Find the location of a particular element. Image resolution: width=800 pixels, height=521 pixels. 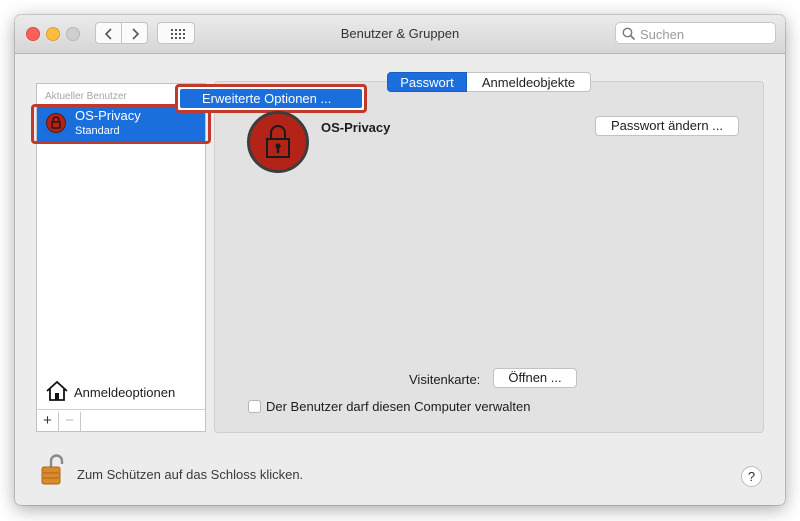

lock-instruction-text: Zum Schützen auf das Schloss klicken. is located at coordinates (190, 474).